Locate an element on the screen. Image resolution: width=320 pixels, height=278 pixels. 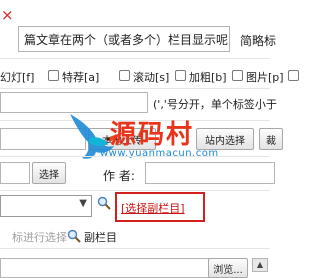
category-select: ▼ is located at coordinates (46, 206).